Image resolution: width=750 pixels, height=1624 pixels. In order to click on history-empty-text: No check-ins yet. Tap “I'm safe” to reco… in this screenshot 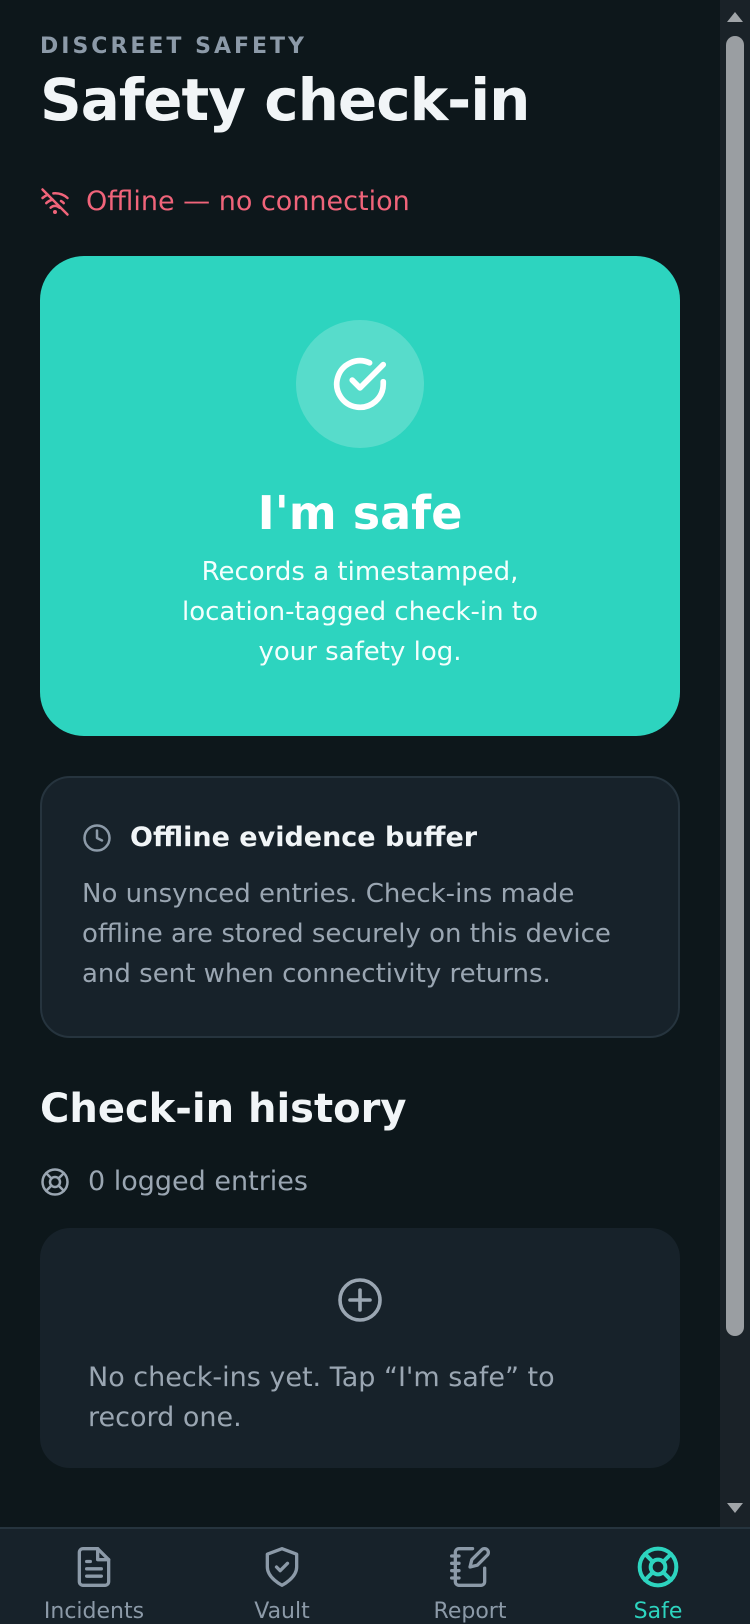, I will do `click(321, 1397)`.